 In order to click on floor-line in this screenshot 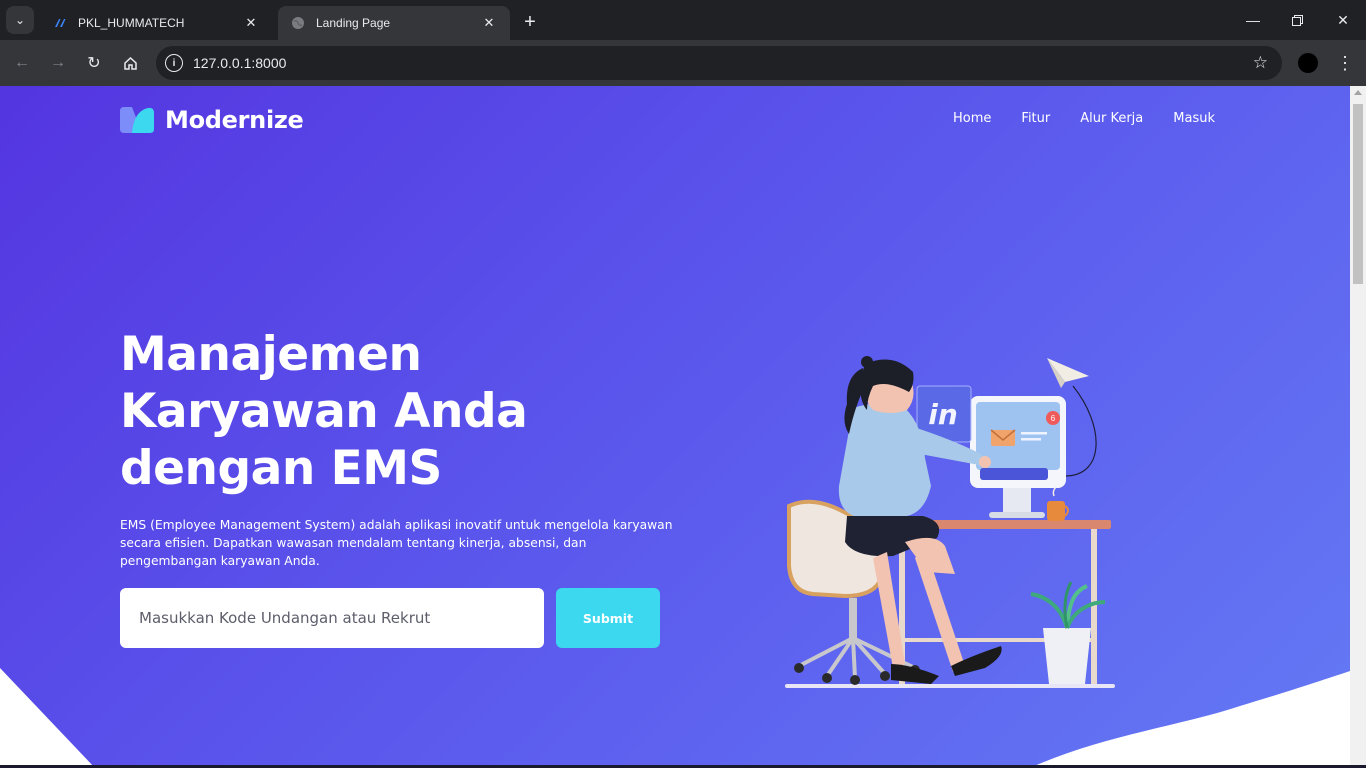, I will do `click(950, 686)`.